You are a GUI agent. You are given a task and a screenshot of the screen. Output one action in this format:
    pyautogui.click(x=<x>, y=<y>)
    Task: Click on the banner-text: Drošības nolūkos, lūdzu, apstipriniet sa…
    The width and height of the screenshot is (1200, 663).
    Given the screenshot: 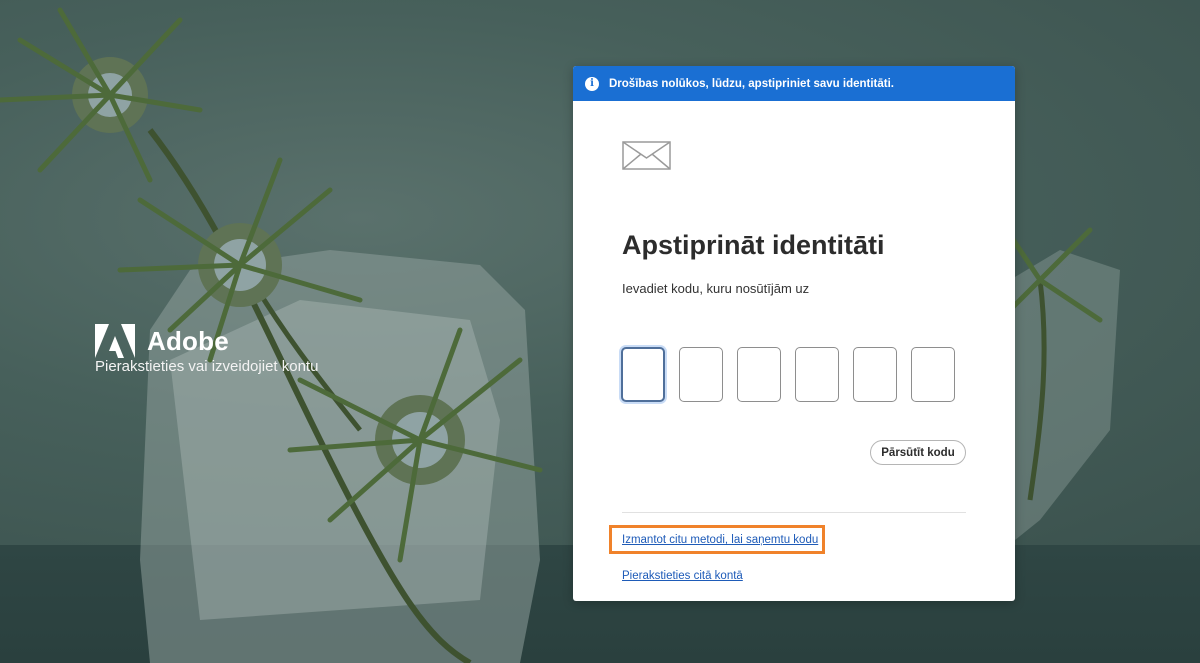 What is the action you would take?
    pyautogui.click(x=751, y=83)
    